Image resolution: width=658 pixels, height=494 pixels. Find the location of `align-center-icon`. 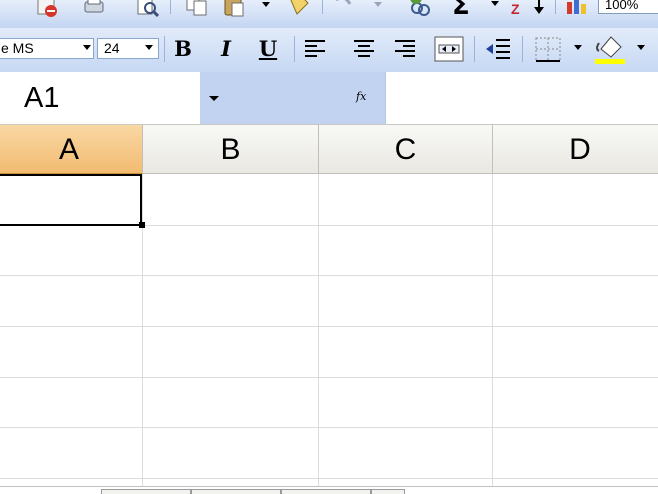

align-center-icon is located at coordinates (364, 49).